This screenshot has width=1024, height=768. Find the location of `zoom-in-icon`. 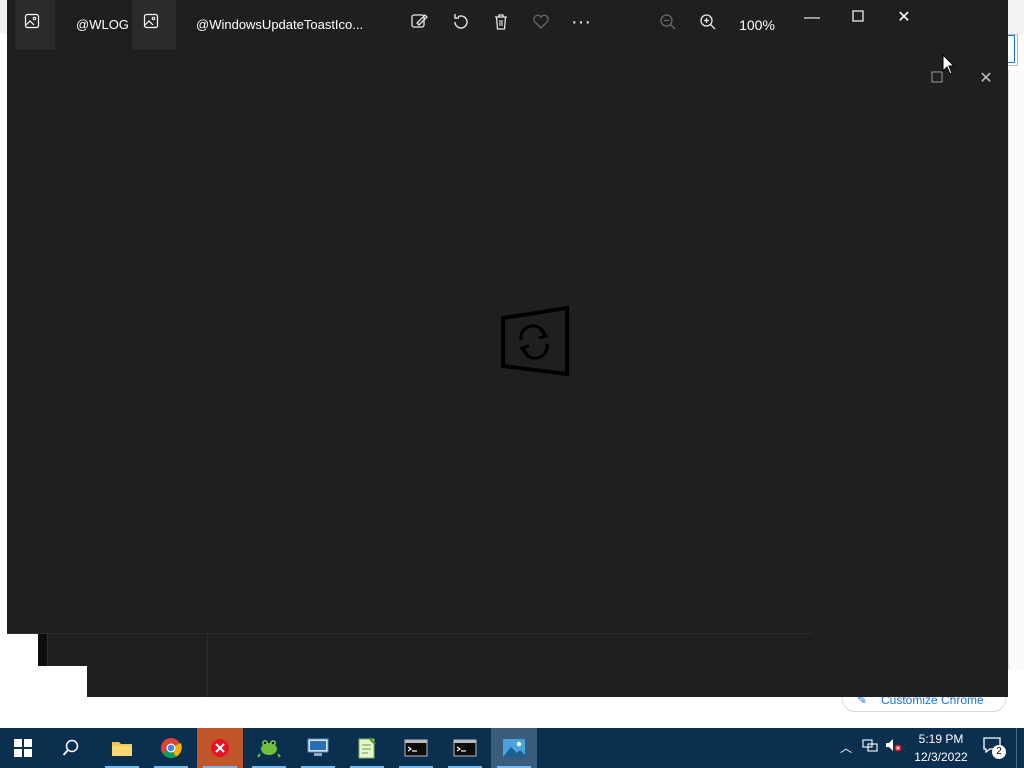

zoom-in-icon is located at coordinates (708, 25).